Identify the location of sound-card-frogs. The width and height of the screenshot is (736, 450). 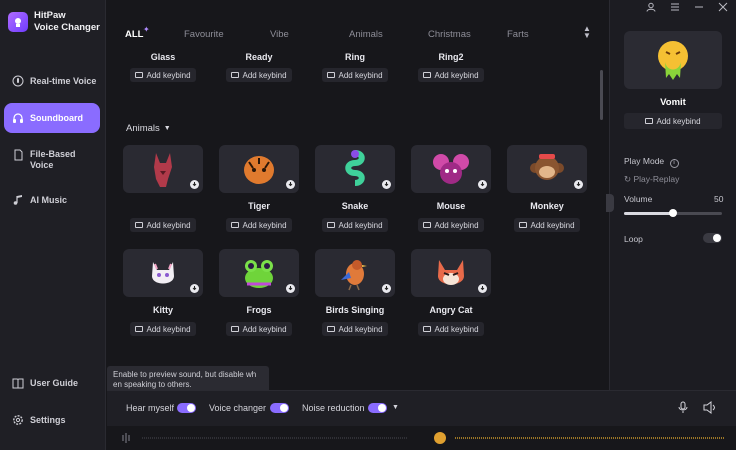
(259, 273).